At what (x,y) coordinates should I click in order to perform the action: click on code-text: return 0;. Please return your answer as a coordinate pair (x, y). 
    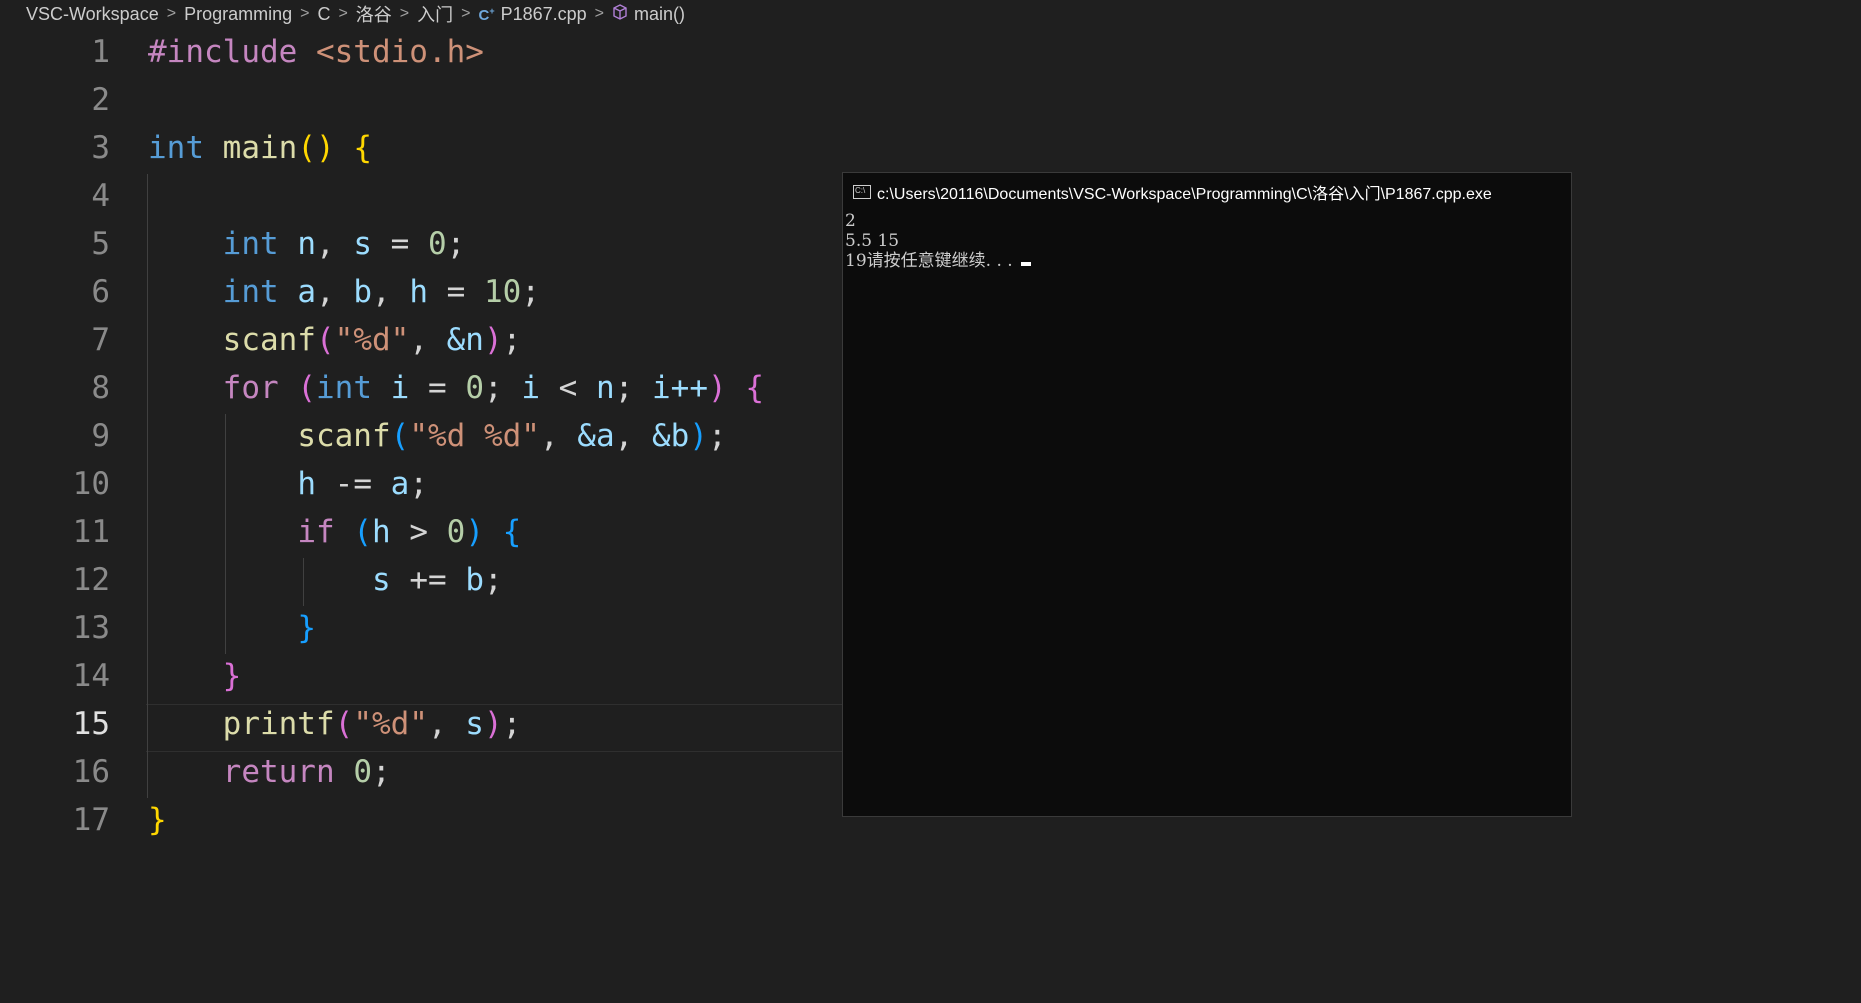
    Looking at the image, I should click on (306, 772).